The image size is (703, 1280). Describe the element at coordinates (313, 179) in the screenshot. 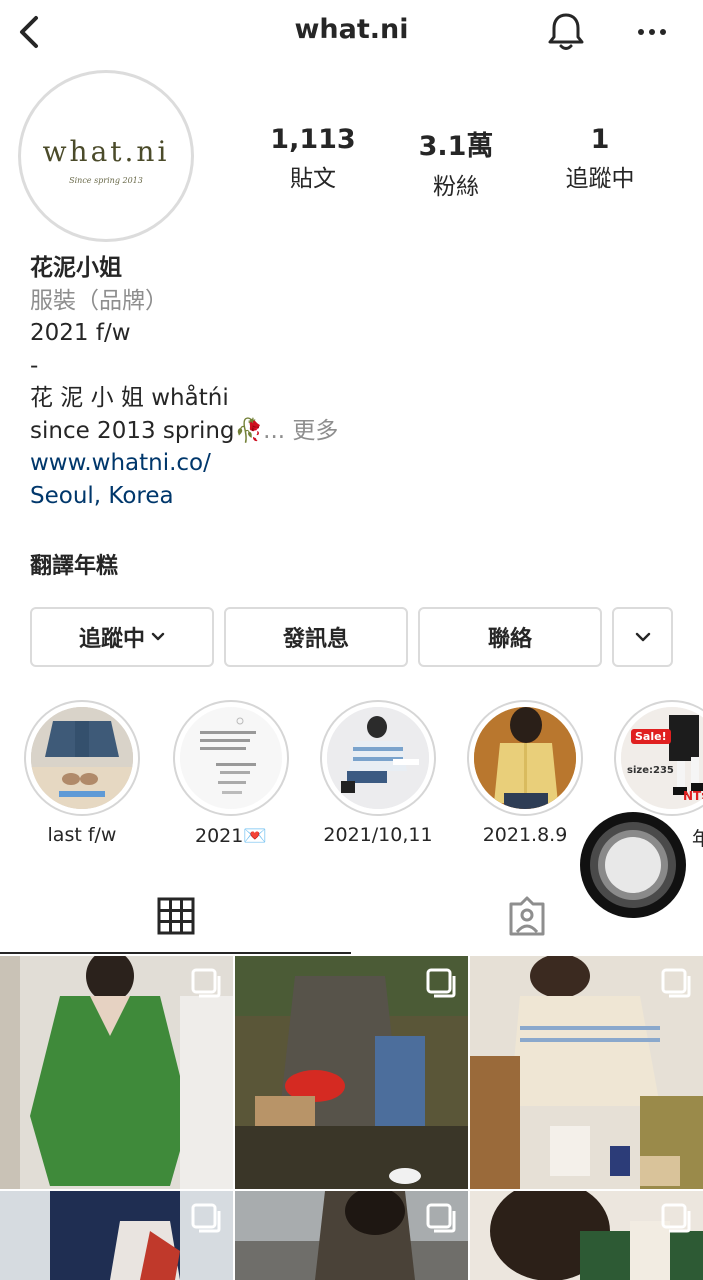

I see `posts-label: 貼文` at that location.